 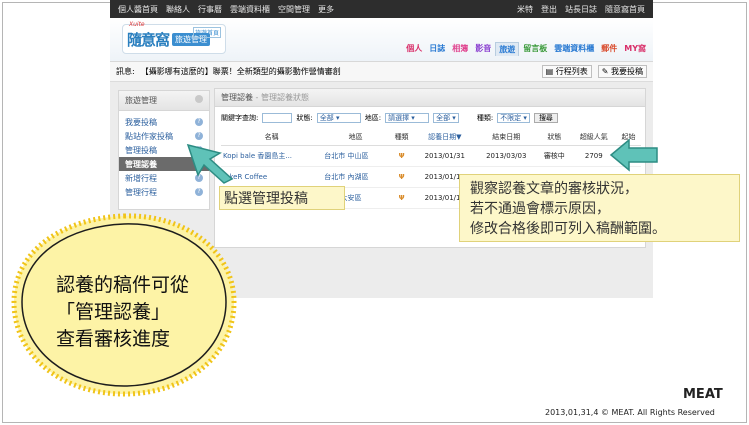 What do you see at coordinates (609, 49) in the screenshot?
I see `tab-mail: 郵件` at bounding box center [609, 49].